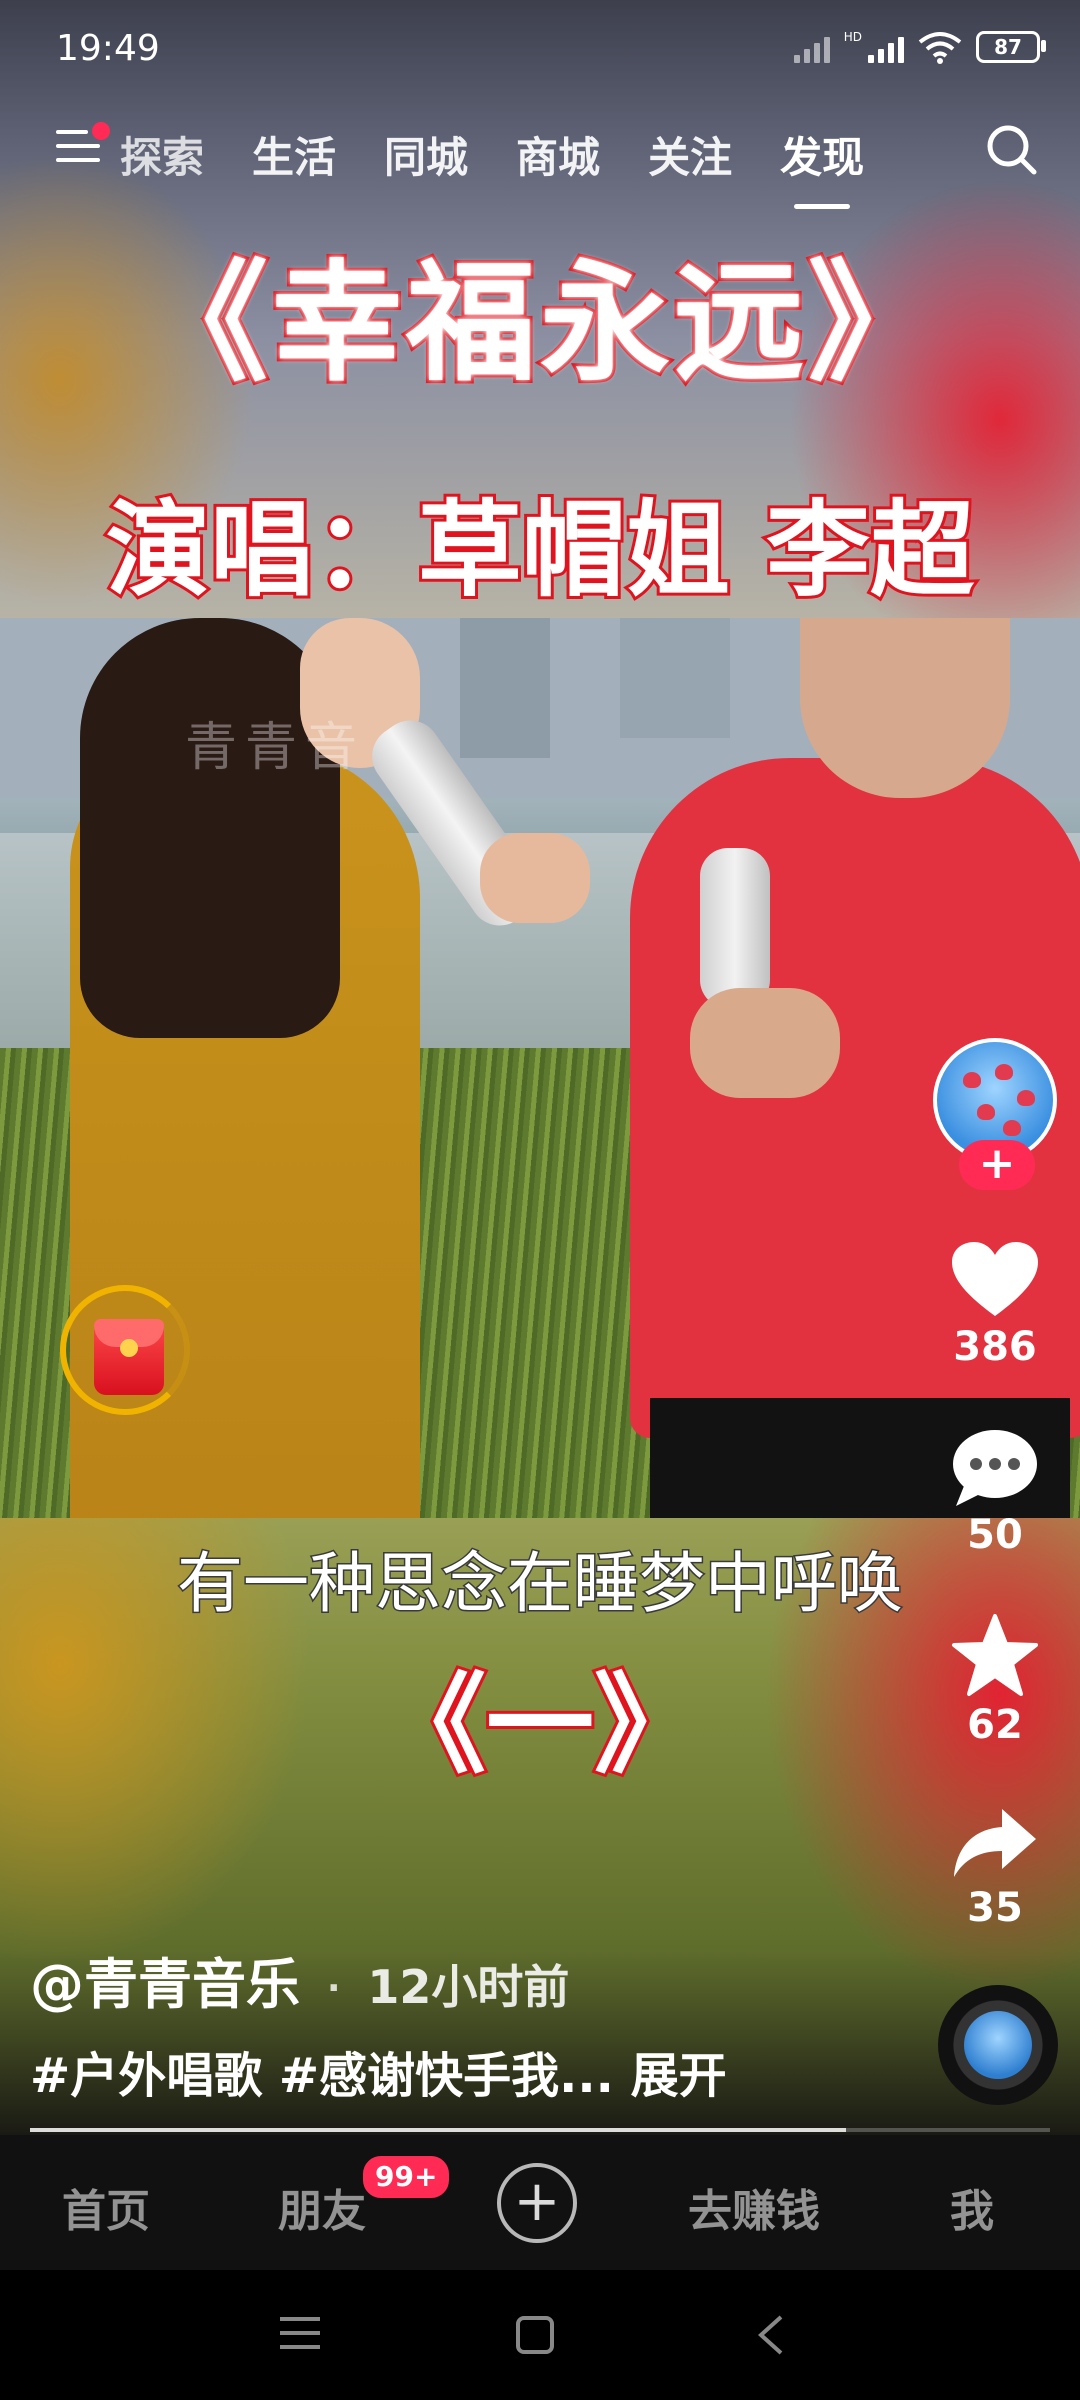  What do you see at coordinates (300, 2333) in the screenshot?
I see `recent-apps-icon` at bounding box center [300, 2333].